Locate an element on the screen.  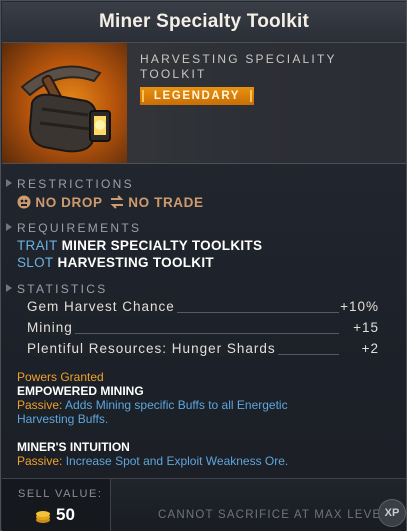
slot-value: HARVESTING TOOLKIT is located at coordinates (135, 262).